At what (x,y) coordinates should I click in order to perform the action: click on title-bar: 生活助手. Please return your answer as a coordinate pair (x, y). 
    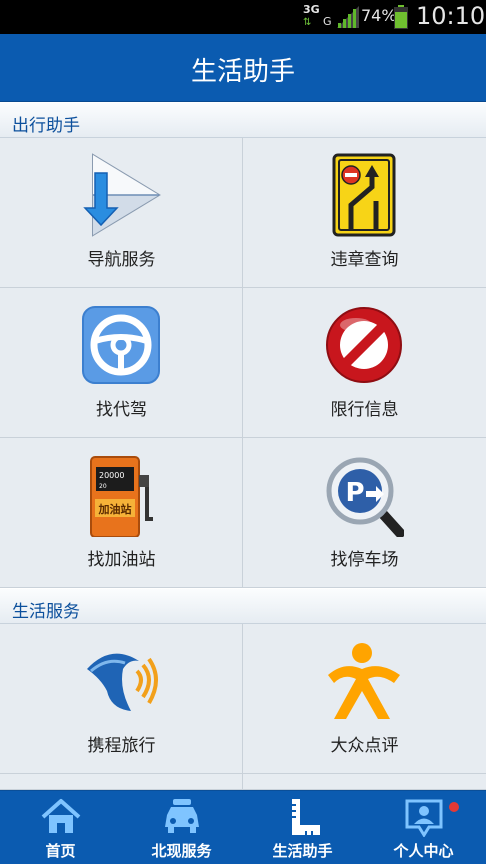
    Looking at the image, I should click on (243, 68).